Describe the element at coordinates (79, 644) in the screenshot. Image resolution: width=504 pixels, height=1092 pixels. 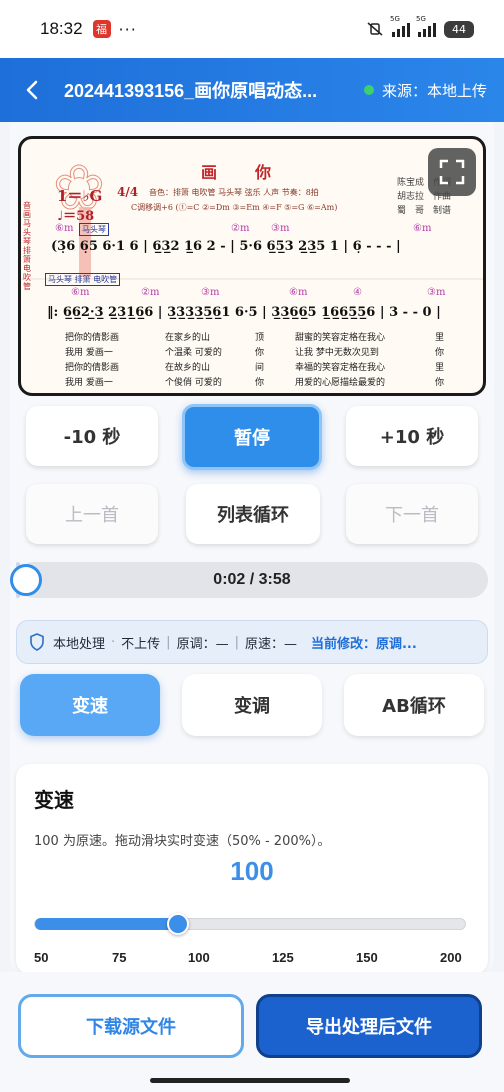
I see `local-processing-label: 本地处理` at that location.